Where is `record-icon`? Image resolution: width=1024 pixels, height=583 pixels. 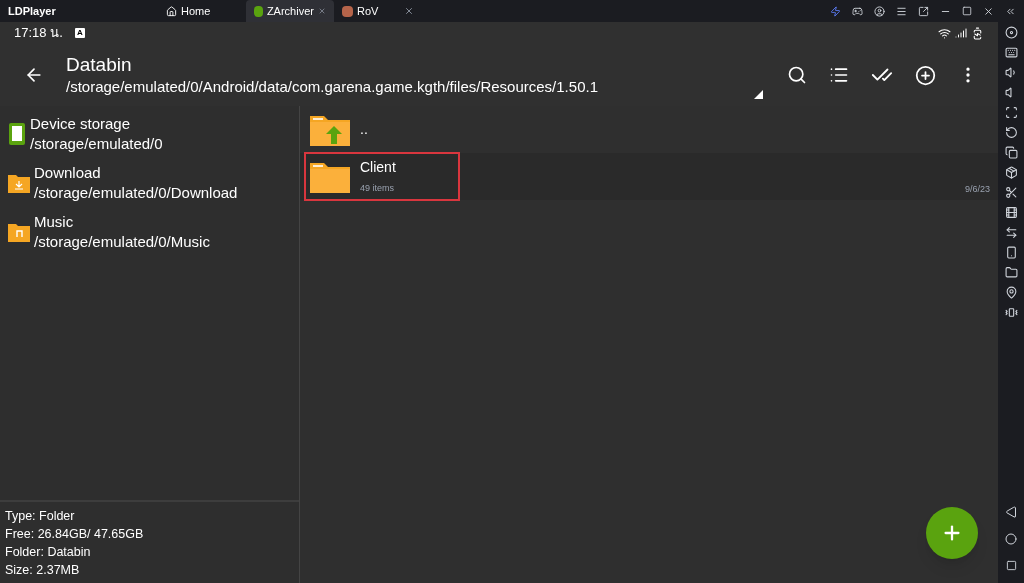 record-icon is located at coordinates (1011, 32).